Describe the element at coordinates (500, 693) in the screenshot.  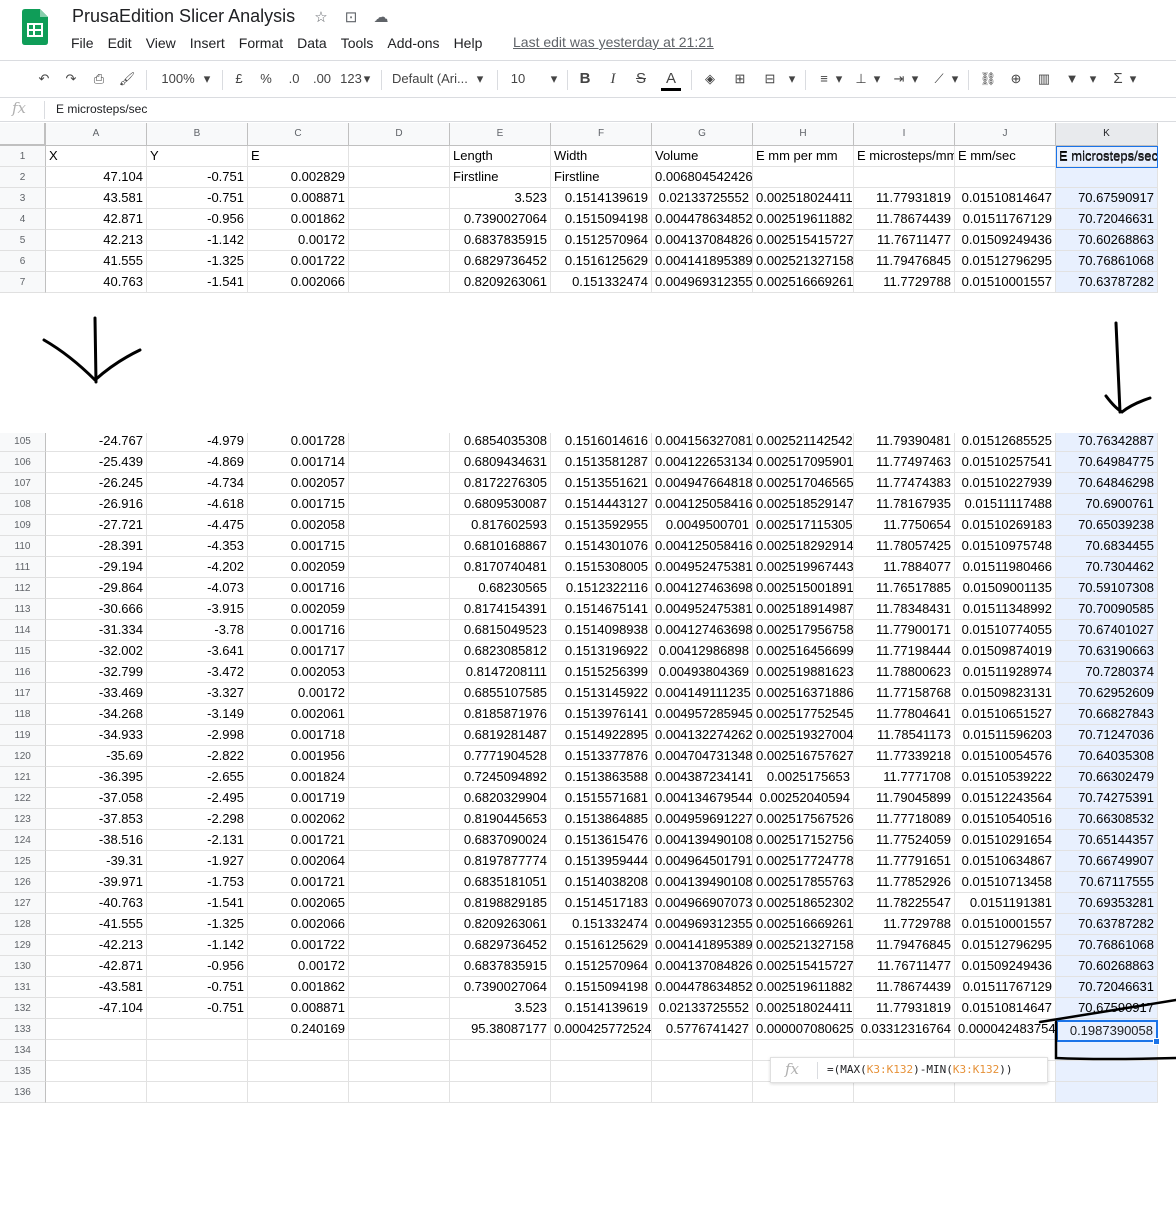
I see `cell-e117: 0.6855107585` at that location.